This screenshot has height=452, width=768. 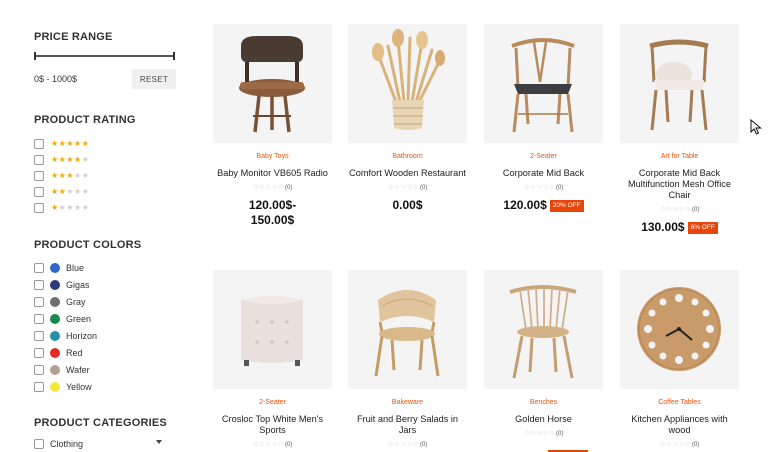 I want to click on reset-button: RESET, so click(x=154, y=79).